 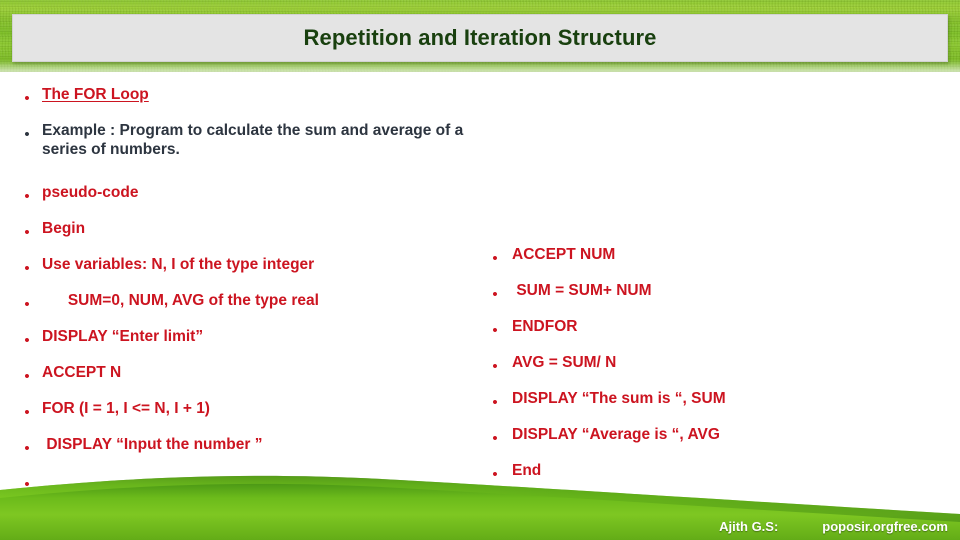 I want to click on list-item: • Use variables: N, I of the type integer, so click(x=241, y=267).